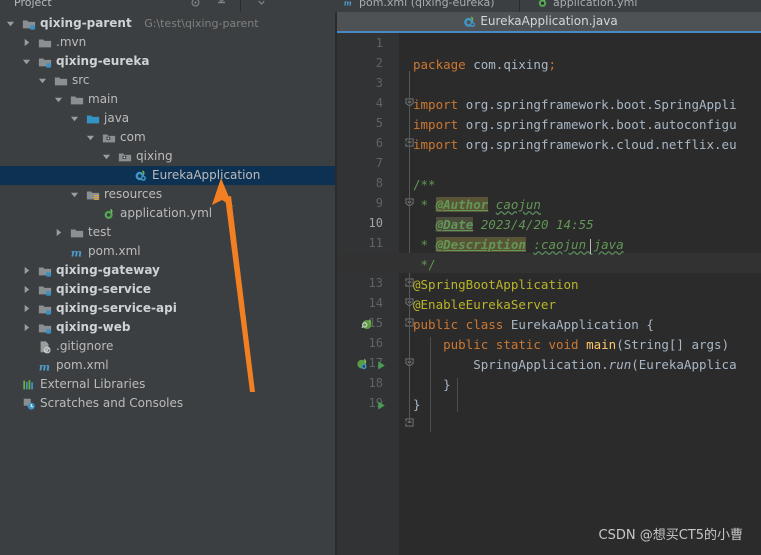 The image size is (761, 555). Describe the element at coordinates (595, 4) in the screenshot. I see `editor-tab-application-yml: application.yml` at that location.